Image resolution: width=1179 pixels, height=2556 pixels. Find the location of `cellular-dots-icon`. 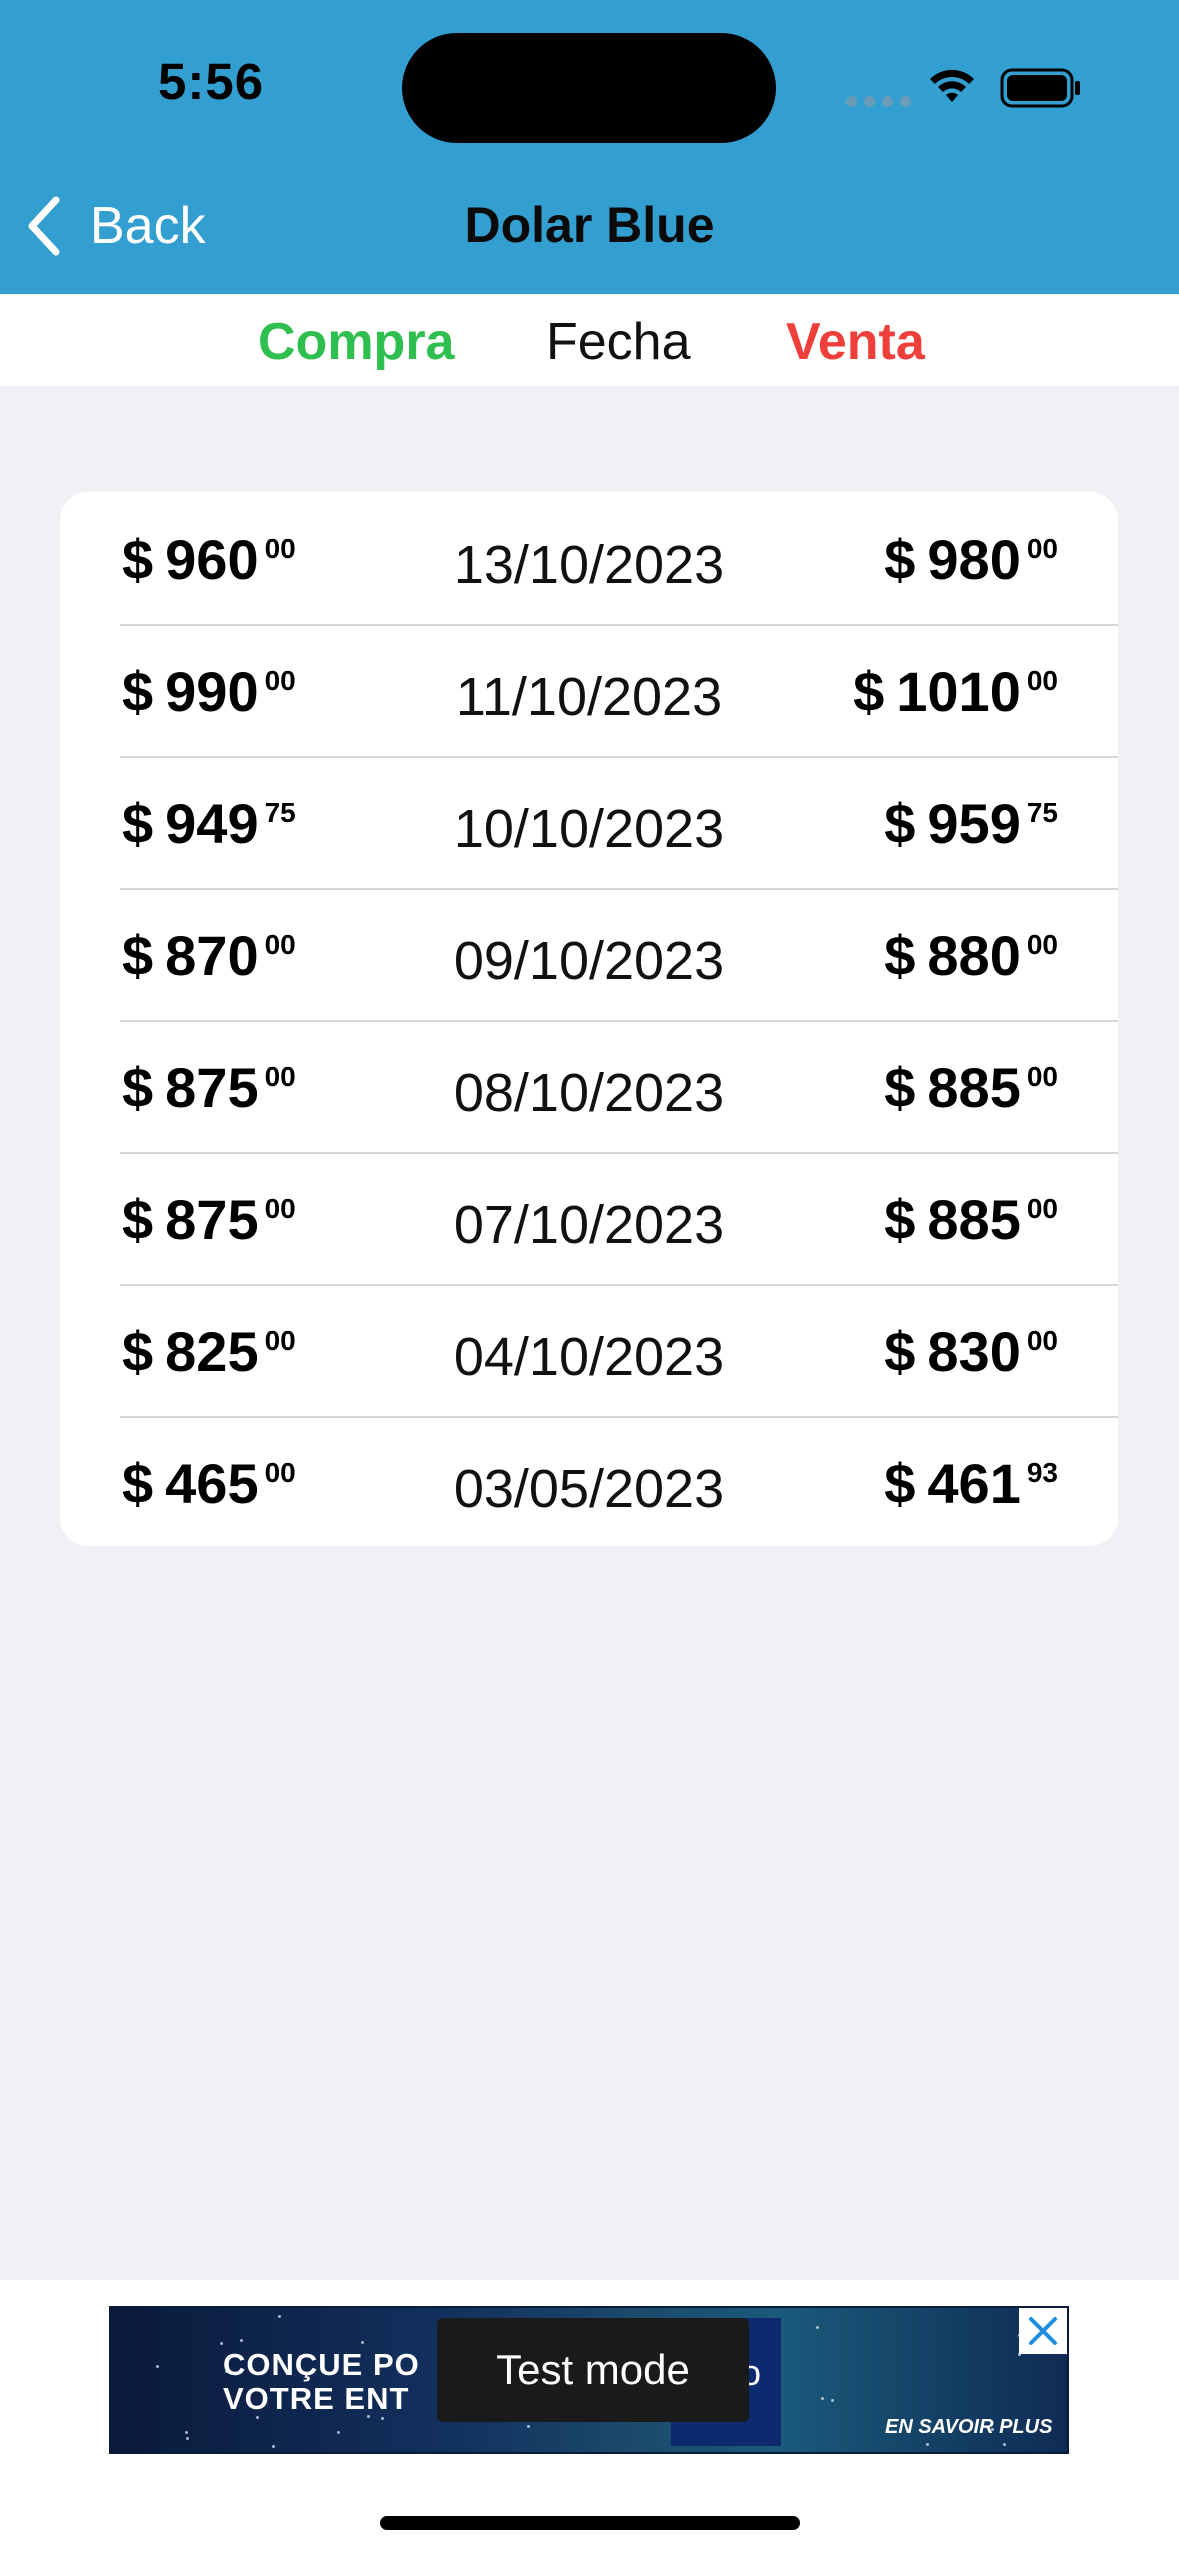

cellular-dots-icon is located at coordinates (878, 101).